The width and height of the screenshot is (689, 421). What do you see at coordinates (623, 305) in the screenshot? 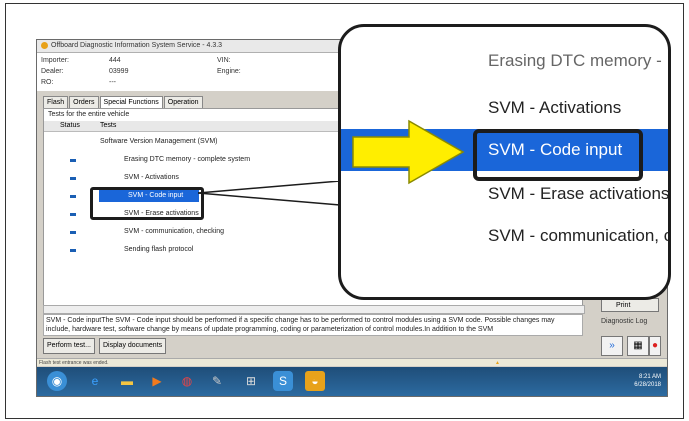
I see `print-label: Print` at bounding box center [623, 305].